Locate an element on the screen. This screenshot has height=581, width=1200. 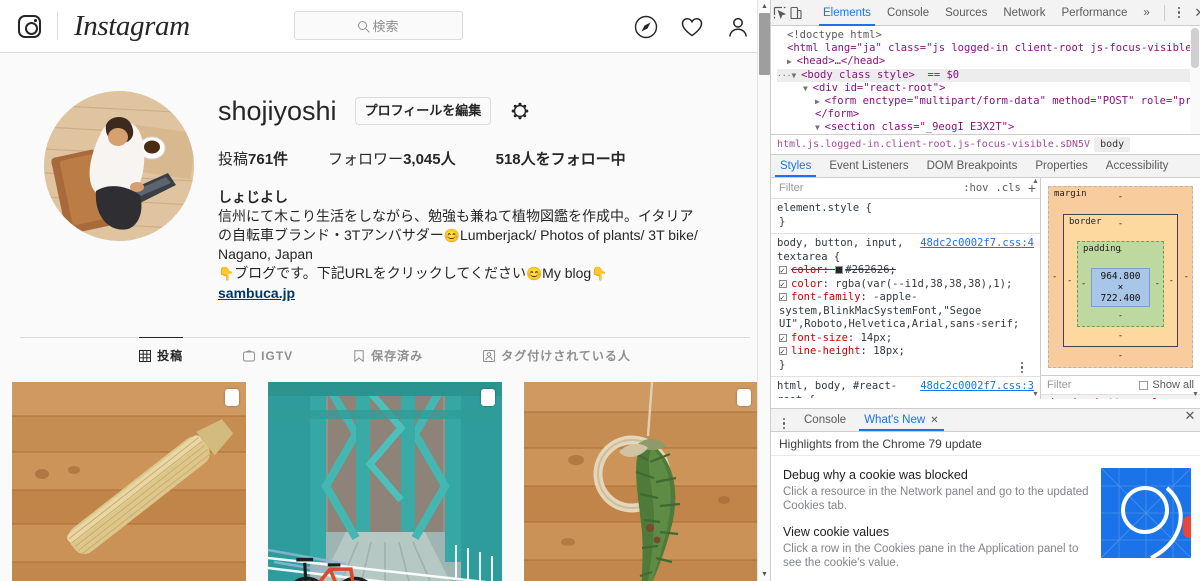
box-model-diagram: margin - - - border - - - padding - - - is located at coordinates (1120, 277).